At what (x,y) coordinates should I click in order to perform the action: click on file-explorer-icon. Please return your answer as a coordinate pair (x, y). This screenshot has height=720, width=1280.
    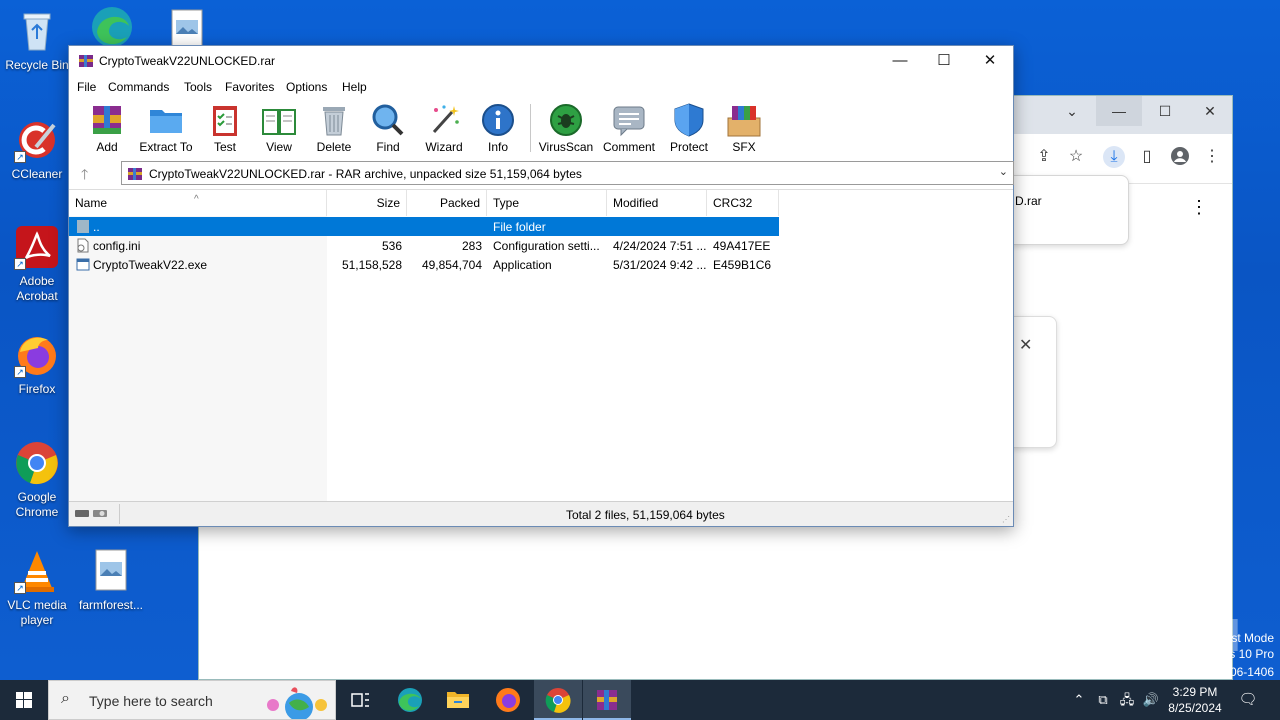
    Looking at the image, I should click on (458, 700).